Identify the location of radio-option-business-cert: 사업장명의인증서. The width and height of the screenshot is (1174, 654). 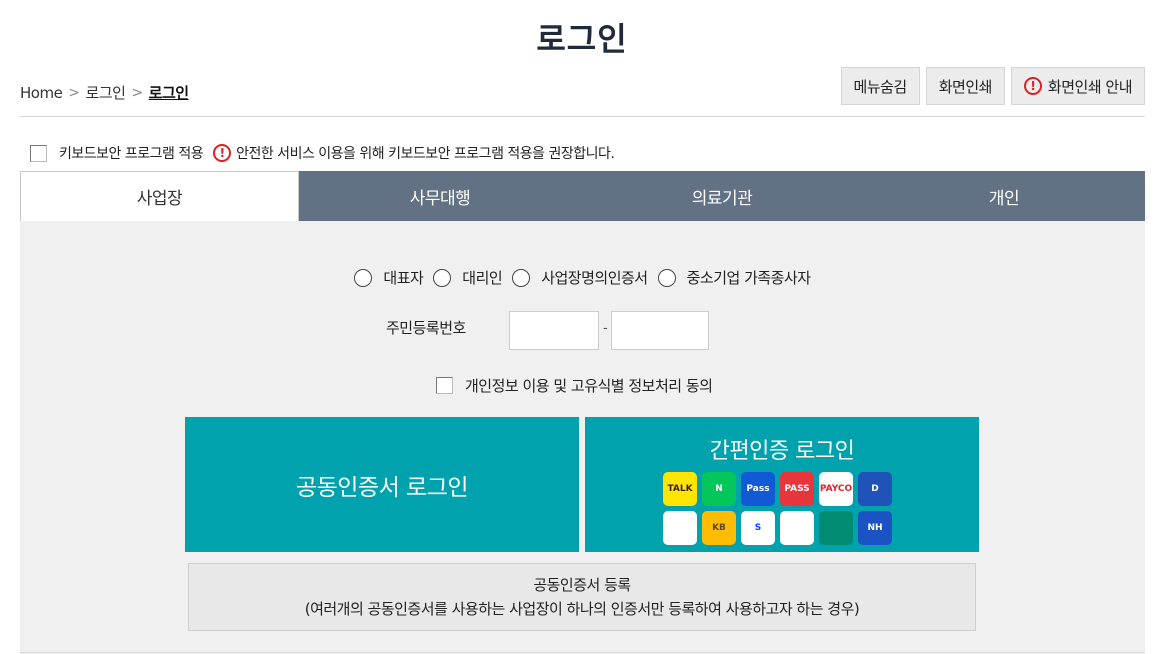
(580, 277).